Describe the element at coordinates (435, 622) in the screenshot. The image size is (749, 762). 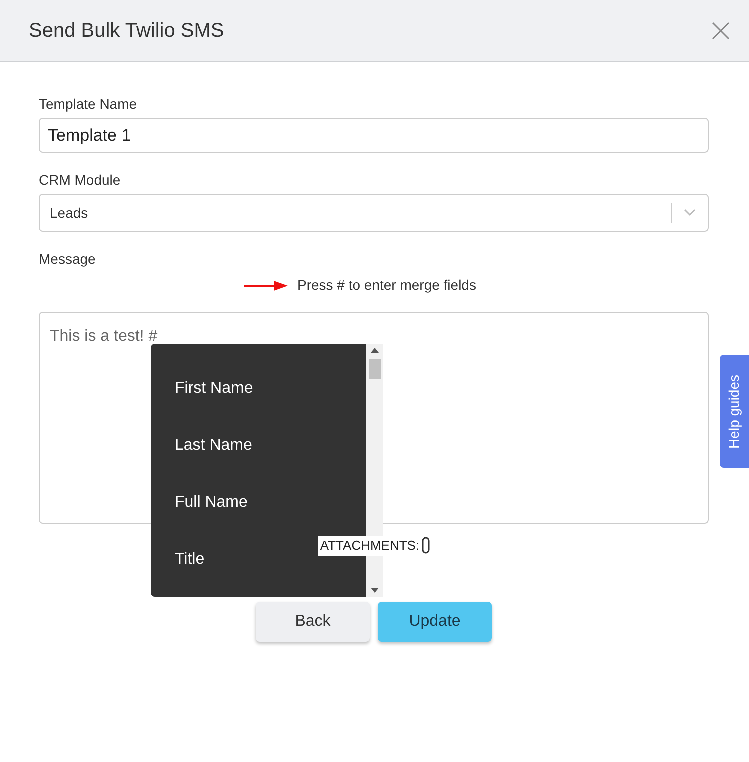
I see `update-button: Update` at that location.